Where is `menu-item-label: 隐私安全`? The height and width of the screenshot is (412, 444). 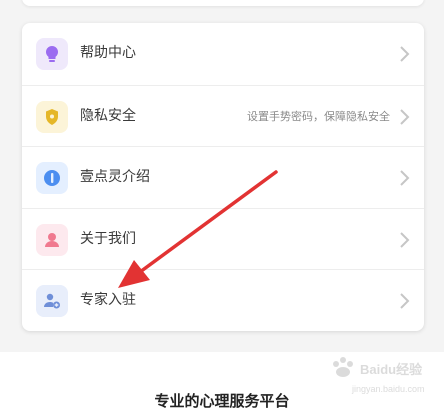
menu-item-label: 隐私安全 is located at coordinates (108, 115).